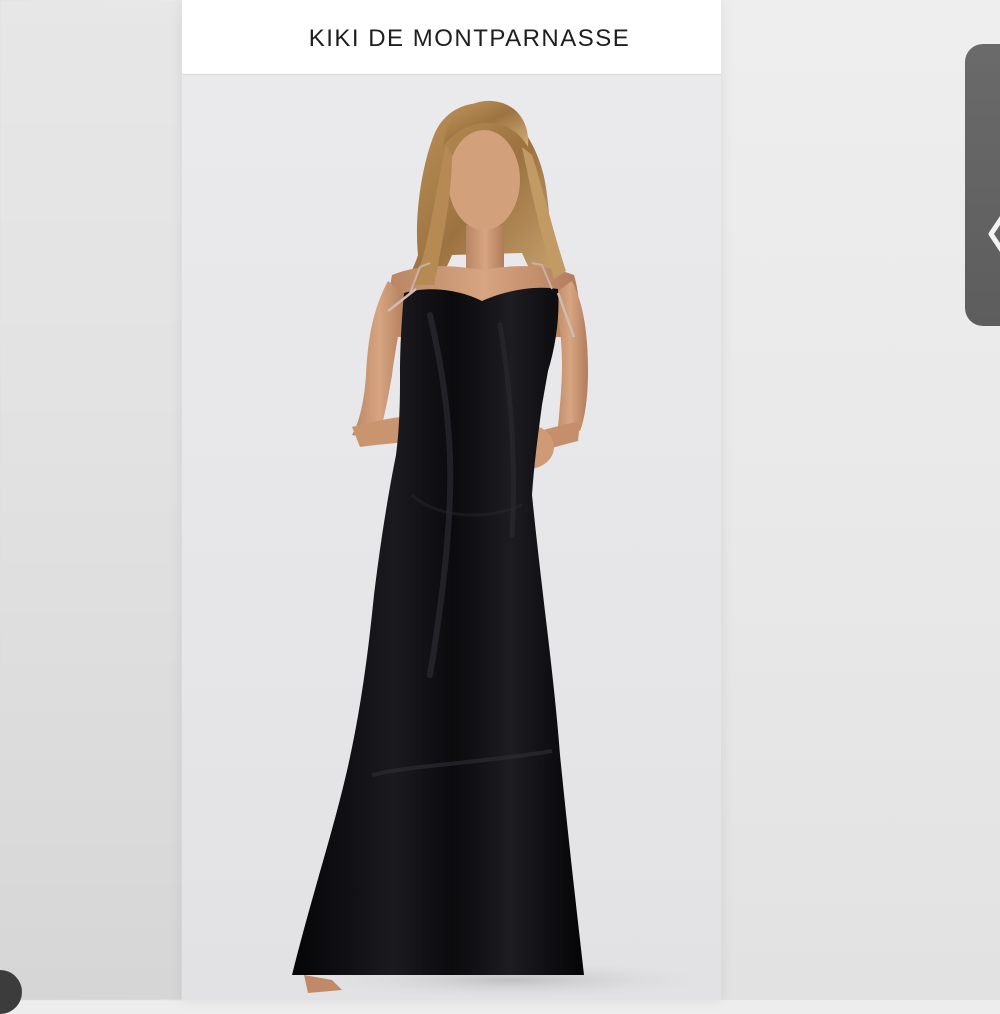 The height and width of the screenshot is (1014, 1000). What do you see at coordinates (994, 234) in the screenshot?
I see `chevron-left-icon` at bounding box center [994, 234].